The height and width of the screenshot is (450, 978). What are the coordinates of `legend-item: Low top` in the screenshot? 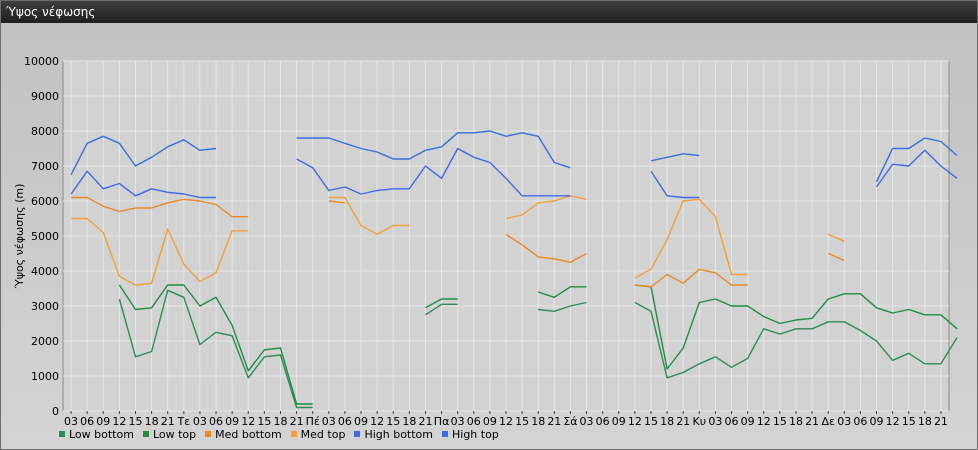 It's located at (169, 434).